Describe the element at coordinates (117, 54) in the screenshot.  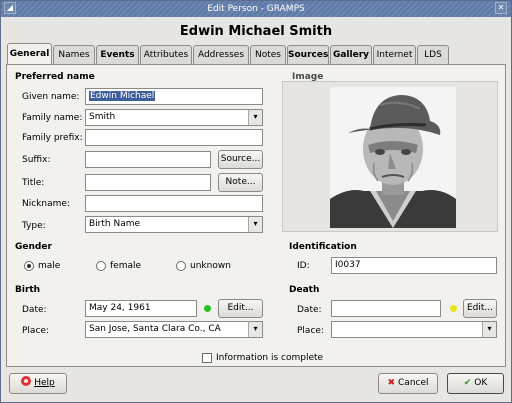
I see `tab-events: Events` at that location.